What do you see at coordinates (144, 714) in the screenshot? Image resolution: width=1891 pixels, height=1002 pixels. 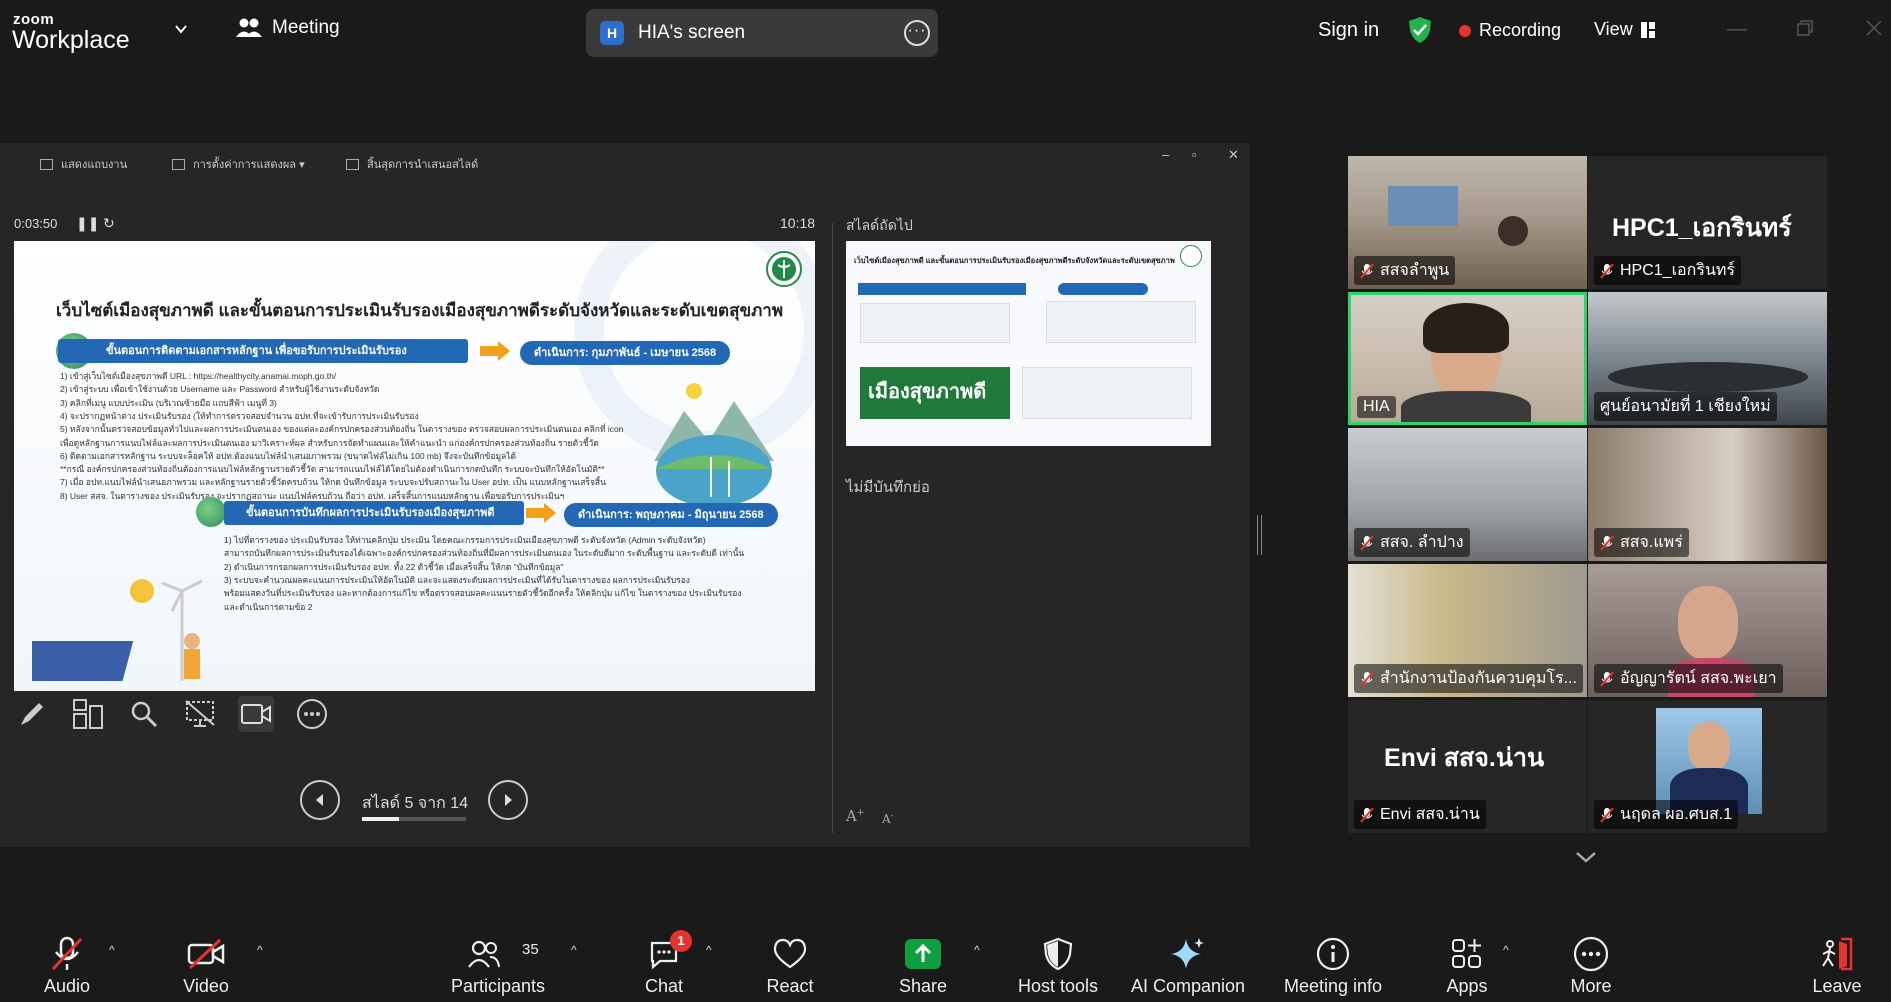 I see `zoom-magnifier-icon` at bounding box center [144, 714].